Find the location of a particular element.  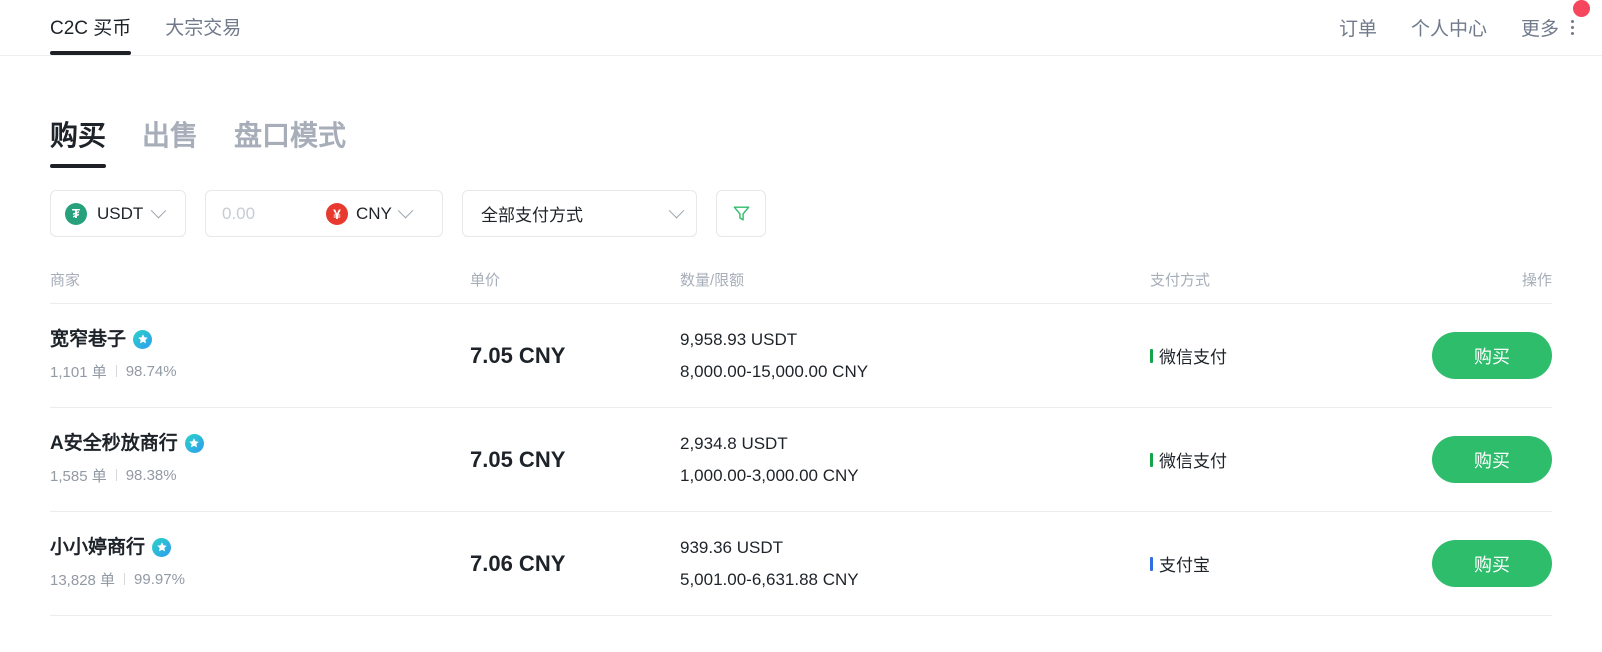

unit-price: 7.06 CNY is located at coordinates (518, 563).